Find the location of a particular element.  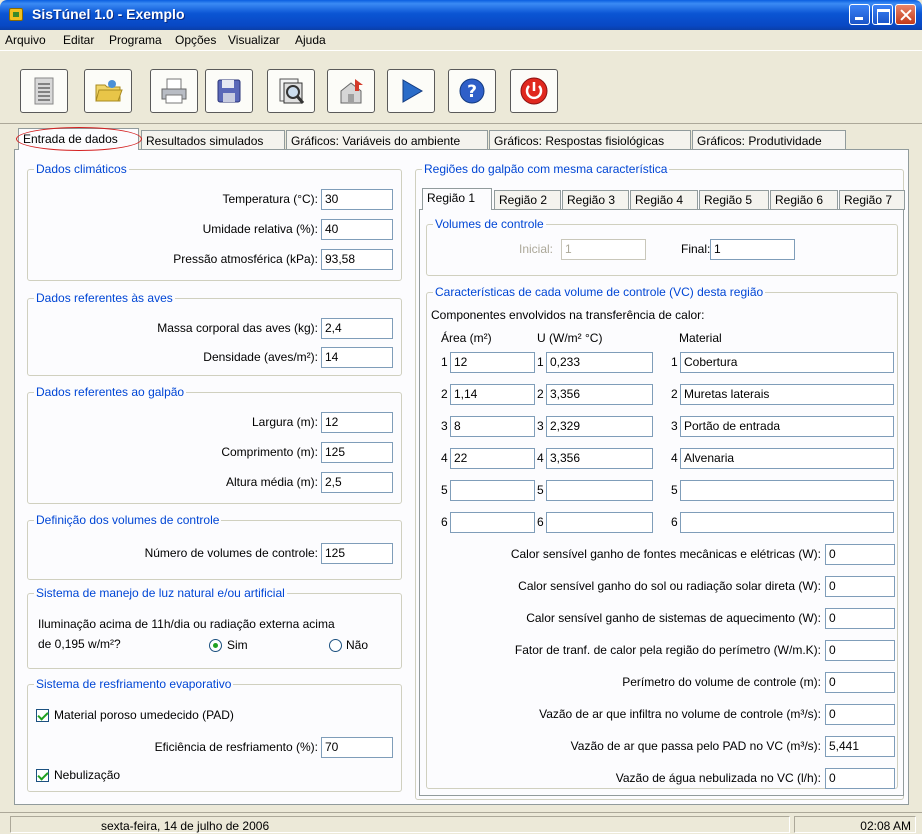

efficiency-label: Eficiência de resfriamento (%): is located at coordinates (236, 747).